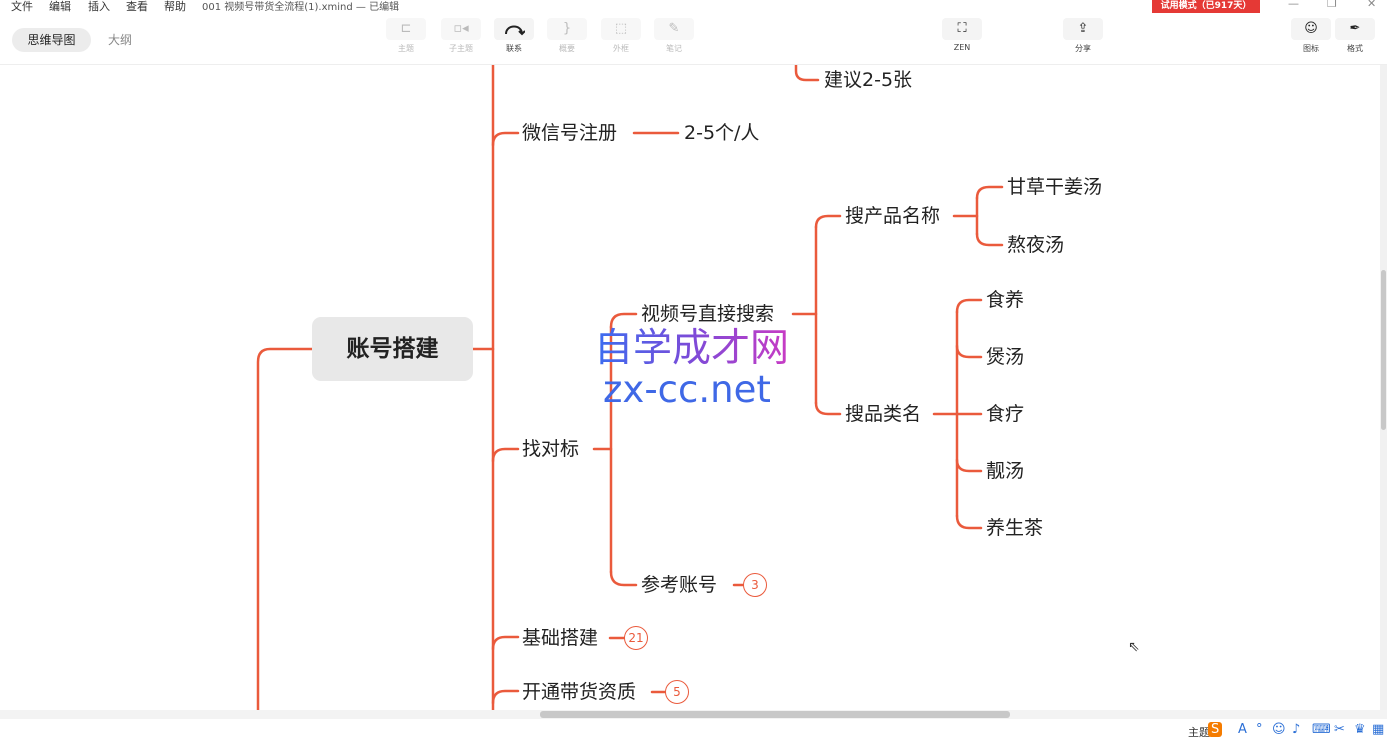 This screenshot has width=1387, height=740. What do you see at coordinates (1134, 647) in the screenshot?
I see `mouse-cursor-icon: ⇖` at bounding box center [1134, 647].